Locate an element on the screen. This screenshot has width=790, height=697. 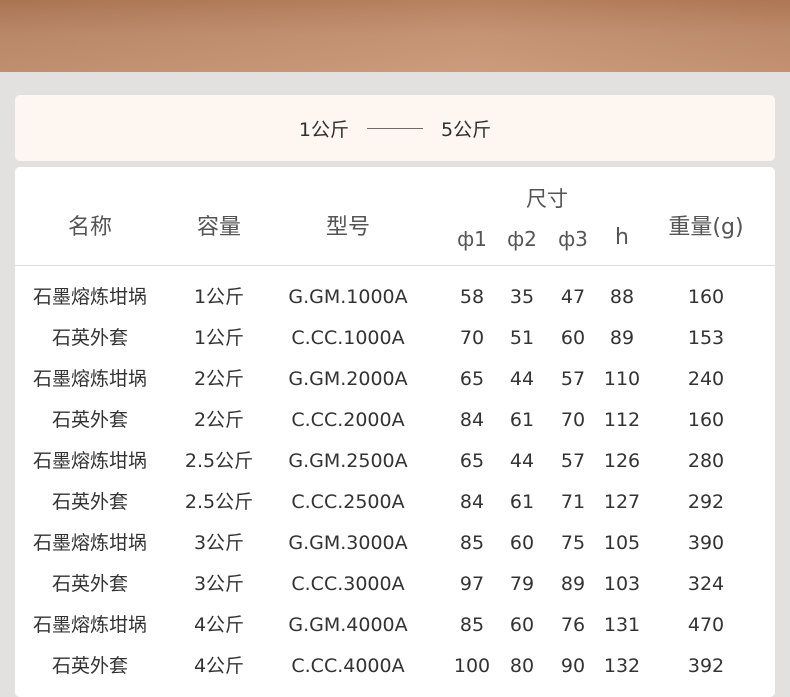
cell-weight: 280 is located at coordinates (706, 461).